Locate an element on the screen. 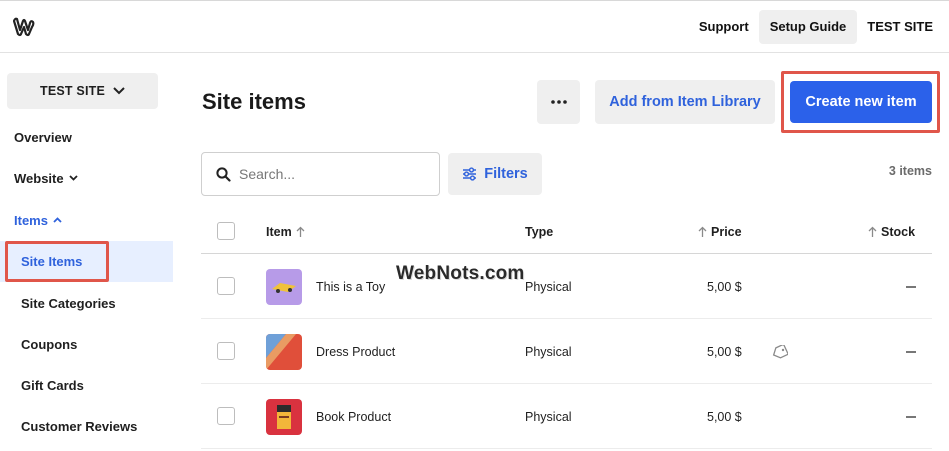 This screenshot has width=949, height=451. sidebar-item-label: Coupons is located at coordinates (49, 344).